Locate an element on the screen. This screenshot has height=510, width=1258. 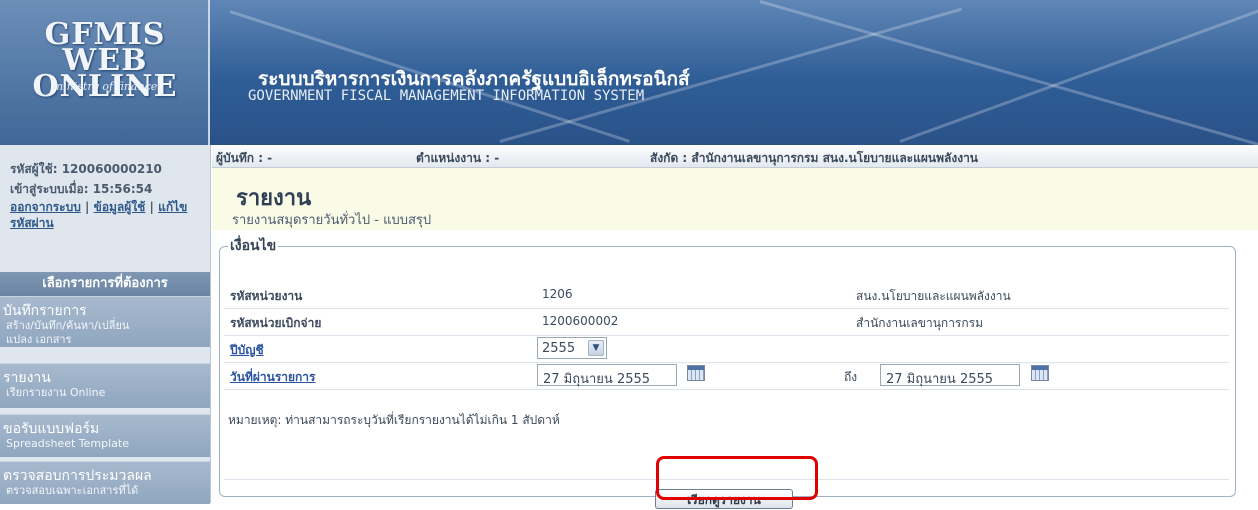
conditions-legend: เงื่อนไข is located at coordinates (253, 246).